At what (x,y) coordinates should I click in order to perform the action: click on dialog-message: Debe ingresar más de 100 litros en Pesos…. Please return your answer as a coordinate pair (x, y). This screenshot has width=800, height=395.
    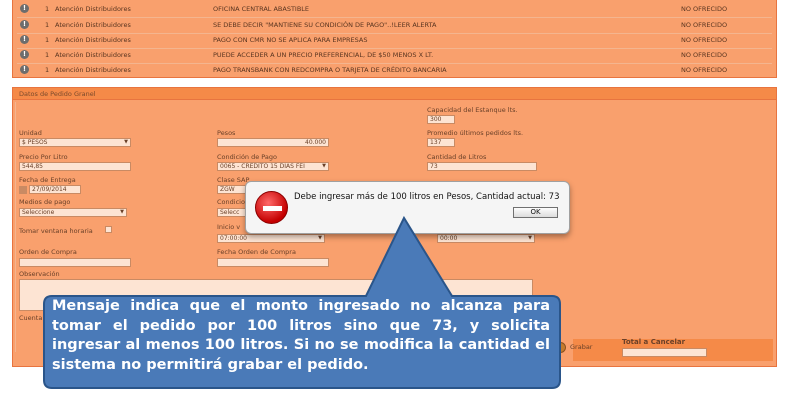
    Looking at the image, I should click on (427, 197).